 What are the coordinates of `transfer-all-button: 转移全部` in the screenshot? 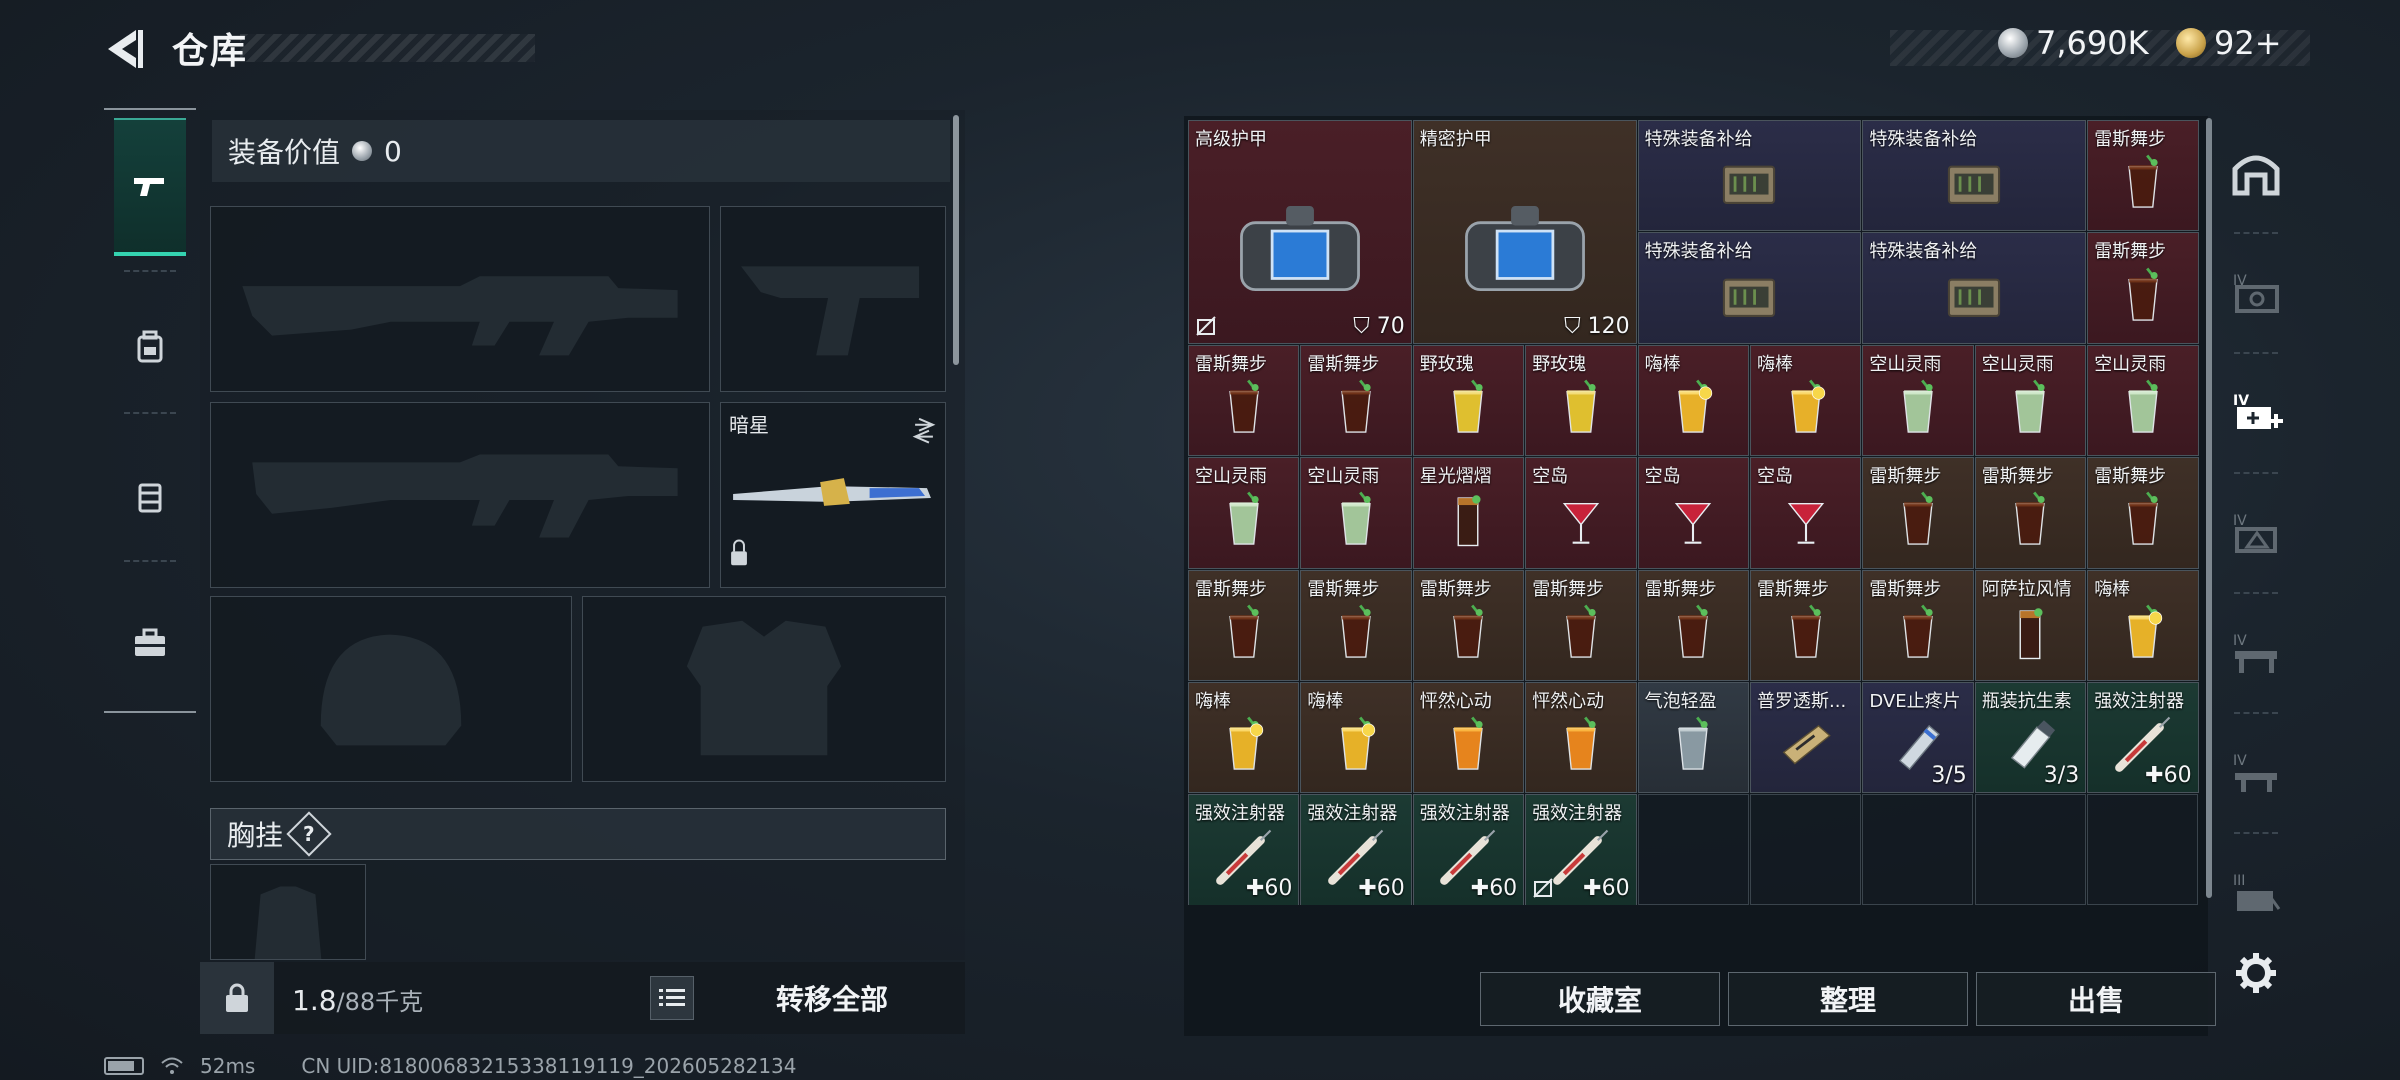 It's located at (832, 998).